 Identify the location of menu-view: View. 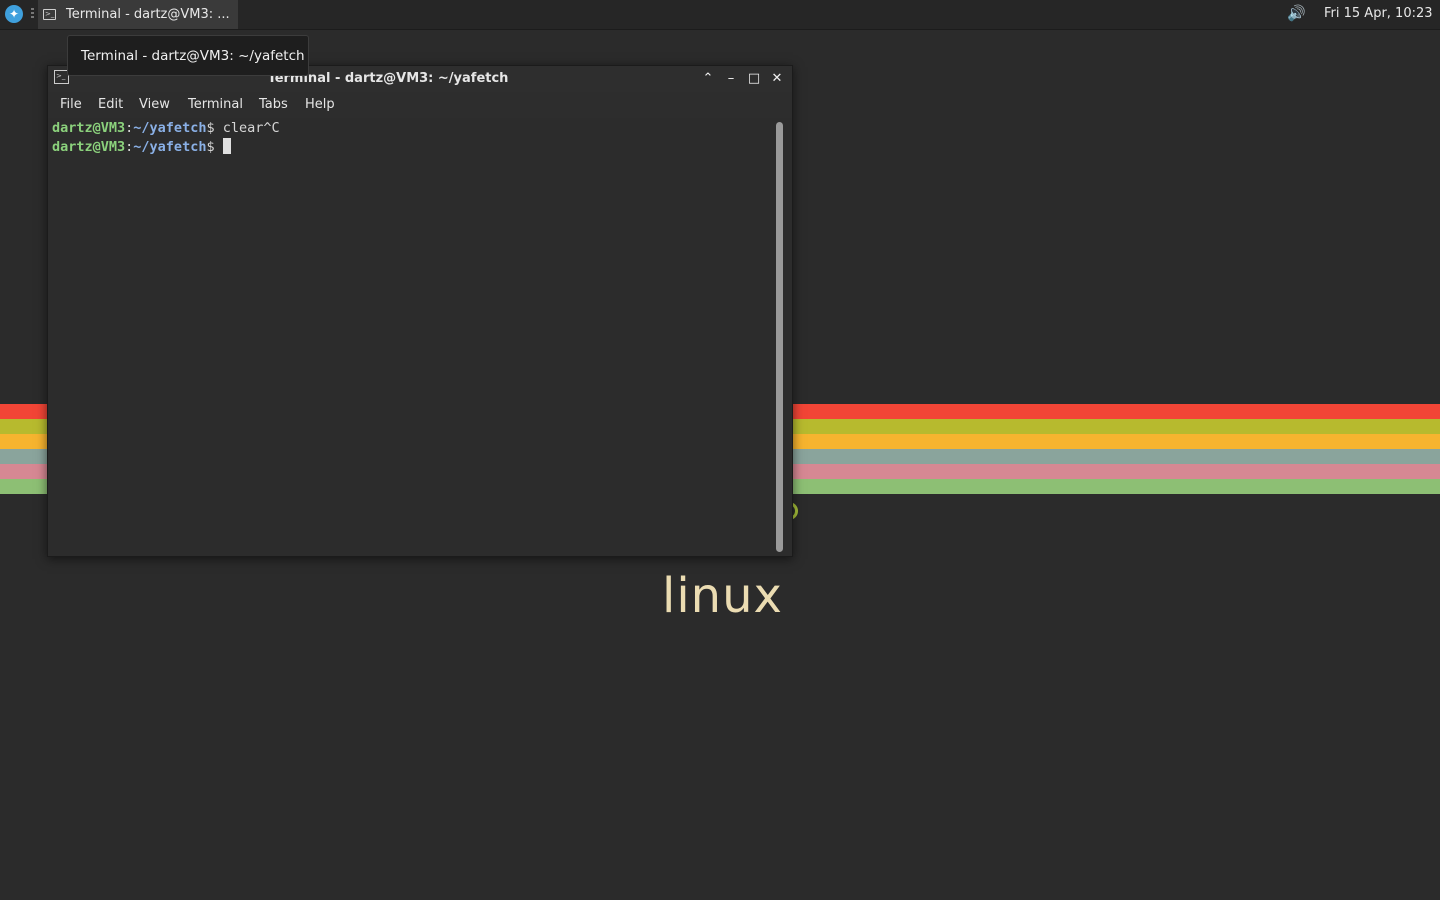
(154, 104).